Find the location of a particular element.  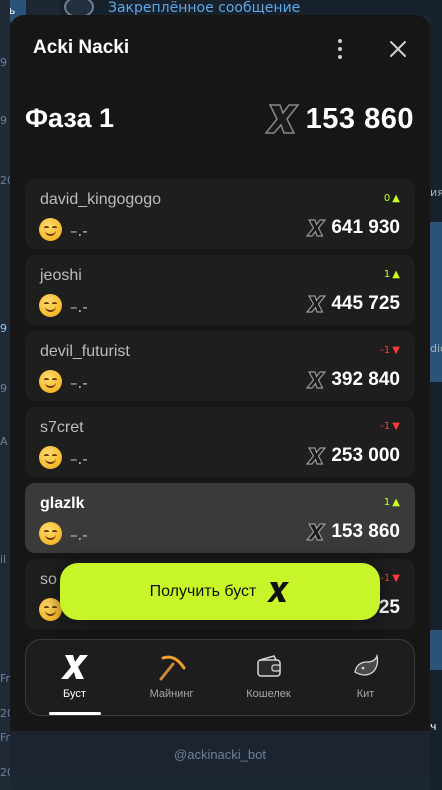

phase-total: 153 860 is located at coordinates (339, 119).